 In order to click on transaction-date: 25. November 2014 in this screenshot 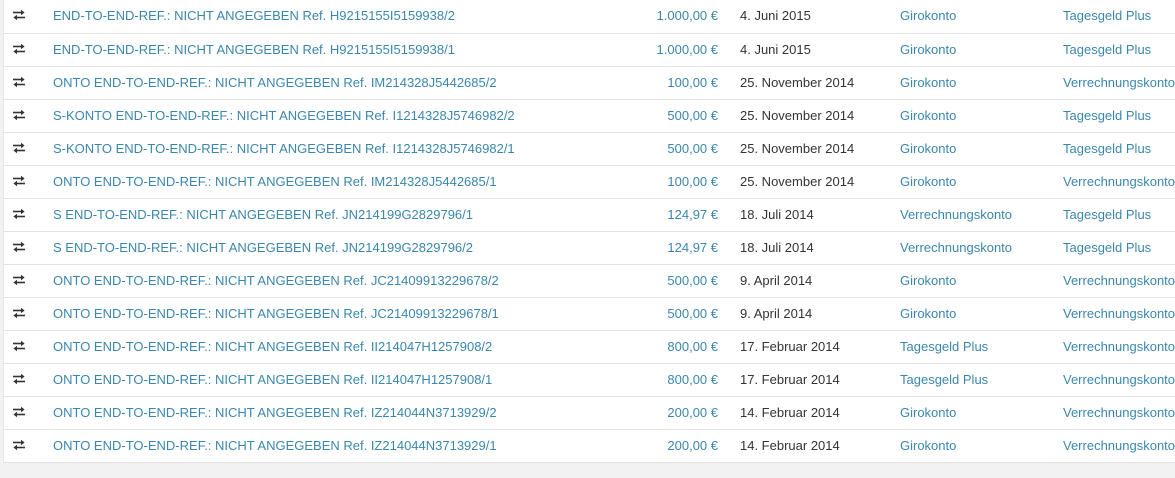, I will do `click(797, 82)`.